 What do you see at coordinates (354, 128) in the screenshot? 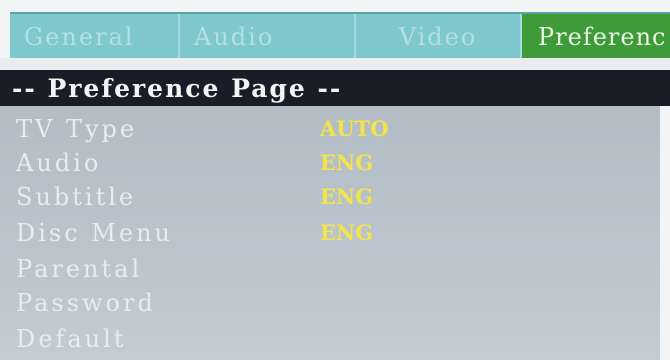
I see `menu-item-value: AUTO` at bounding box center [354, 128].